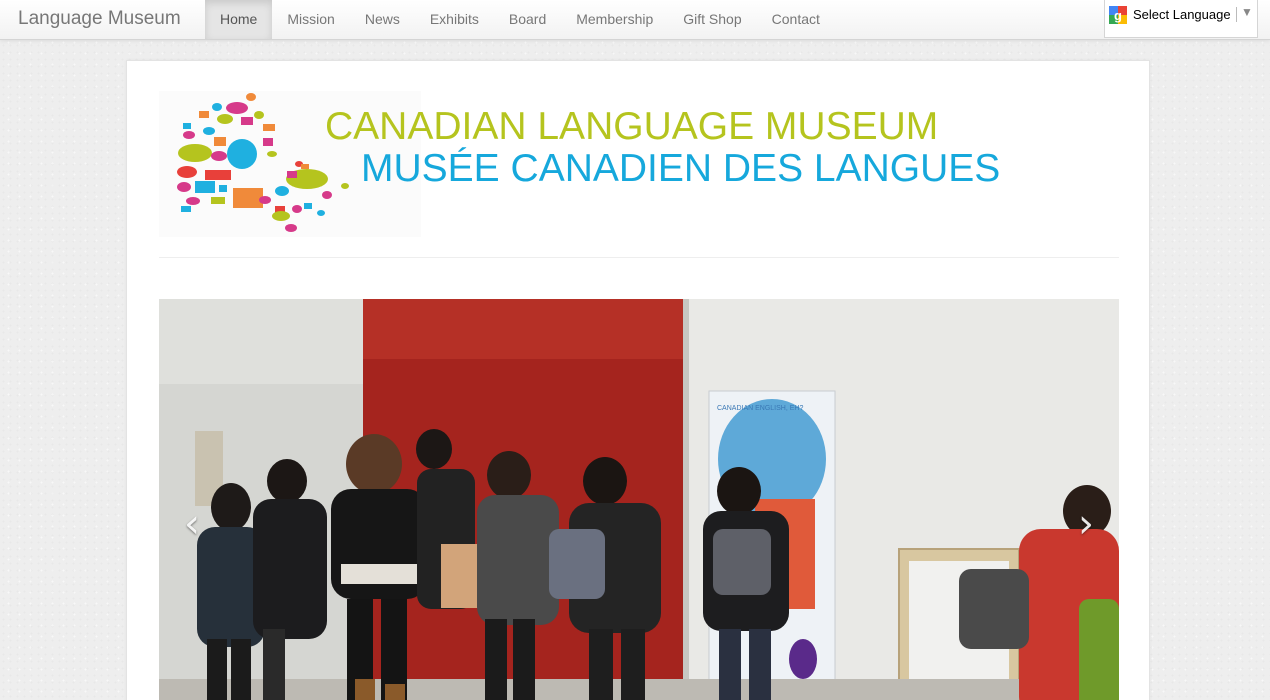 The image size is (1270, 700). I want to click on nav-item-news: News, so click(382, 19).